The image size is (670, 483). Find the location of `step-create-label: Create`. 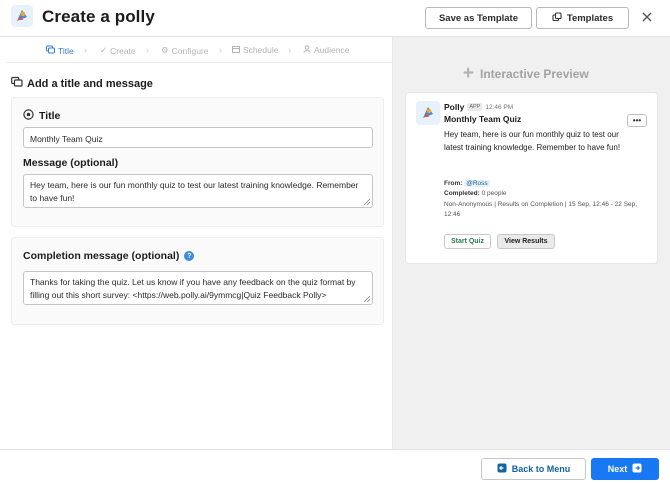

step-create-label: Create is located at coordinates (123, 50).